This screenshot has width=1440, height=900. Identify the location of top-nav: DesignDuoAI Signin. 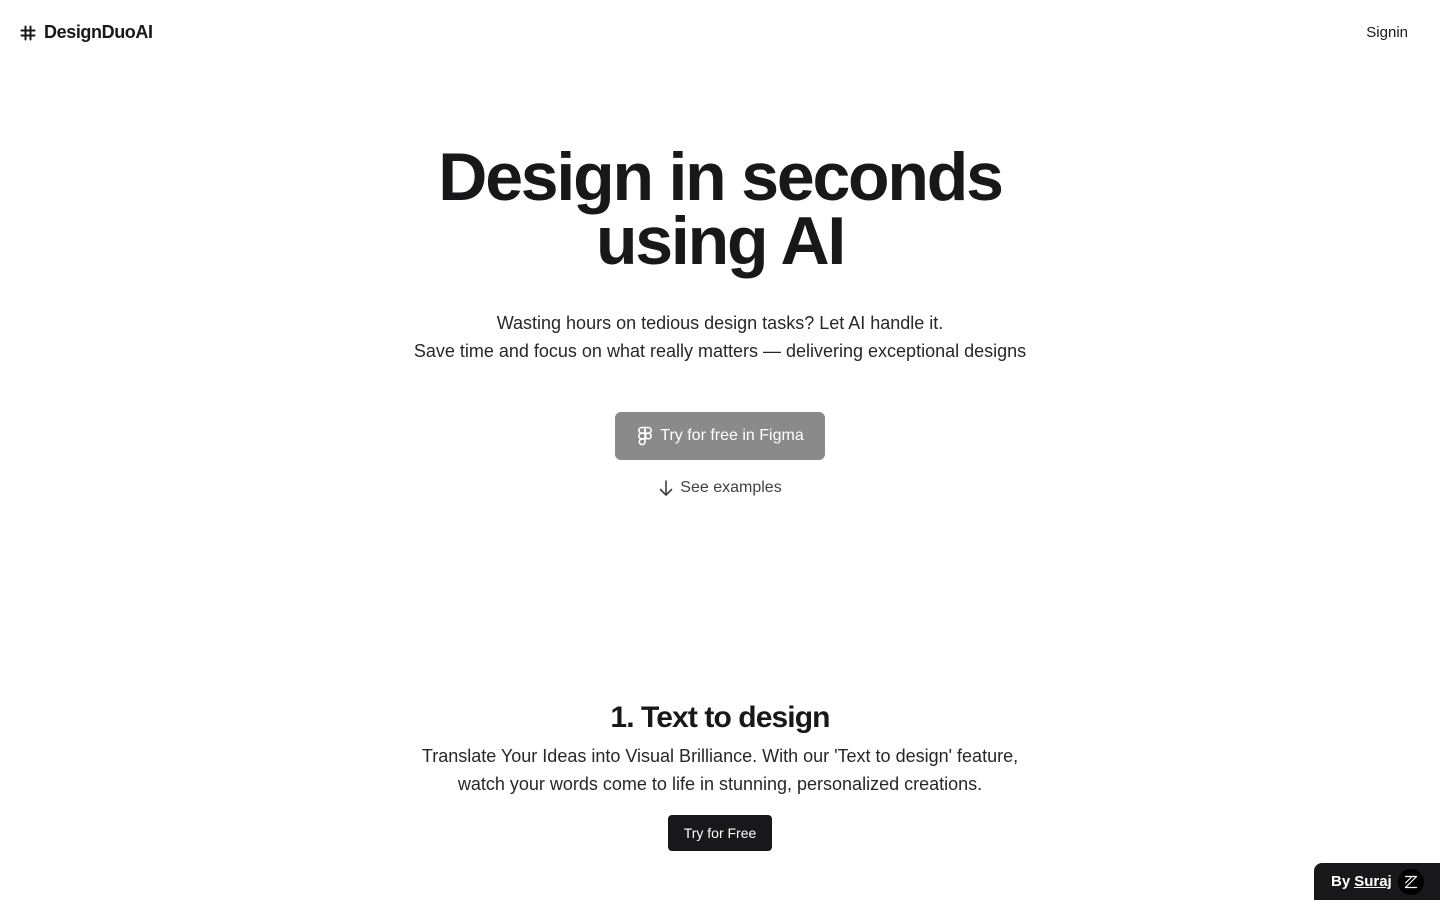
(720, 34).